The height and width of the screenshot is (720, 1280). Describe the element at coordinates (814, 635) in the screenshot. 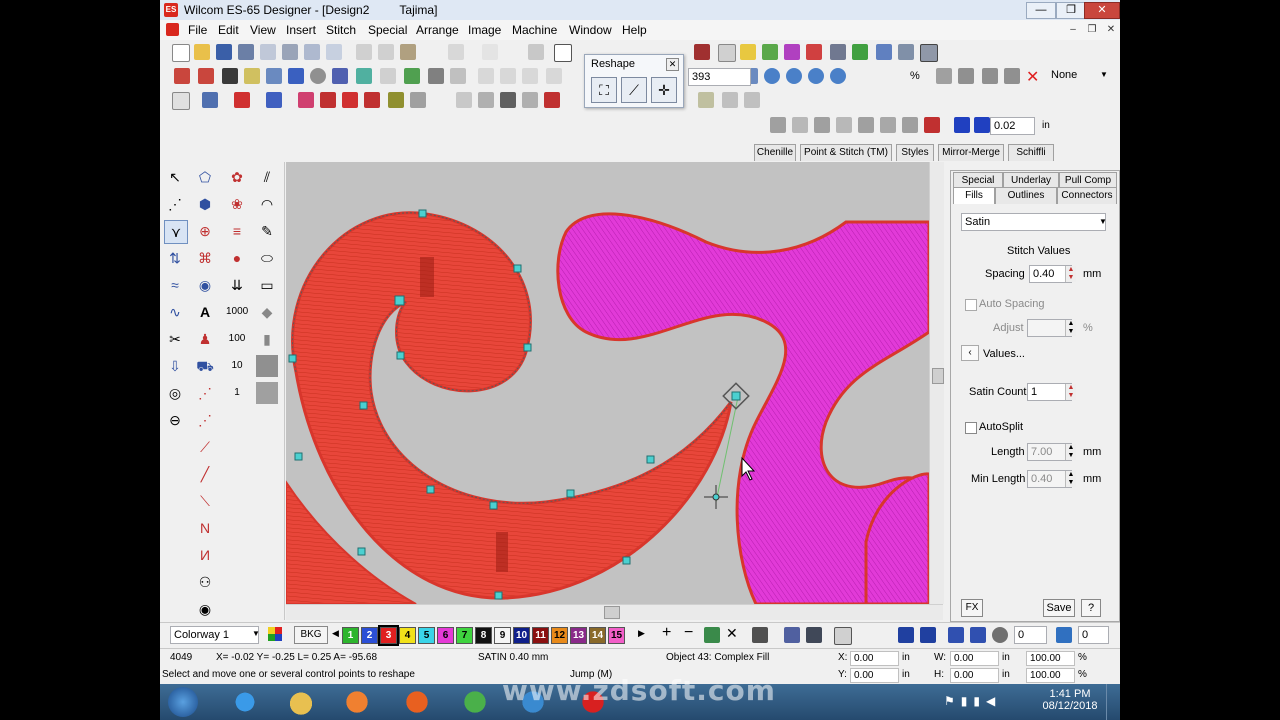

I see `save-colors-icon` at that location.